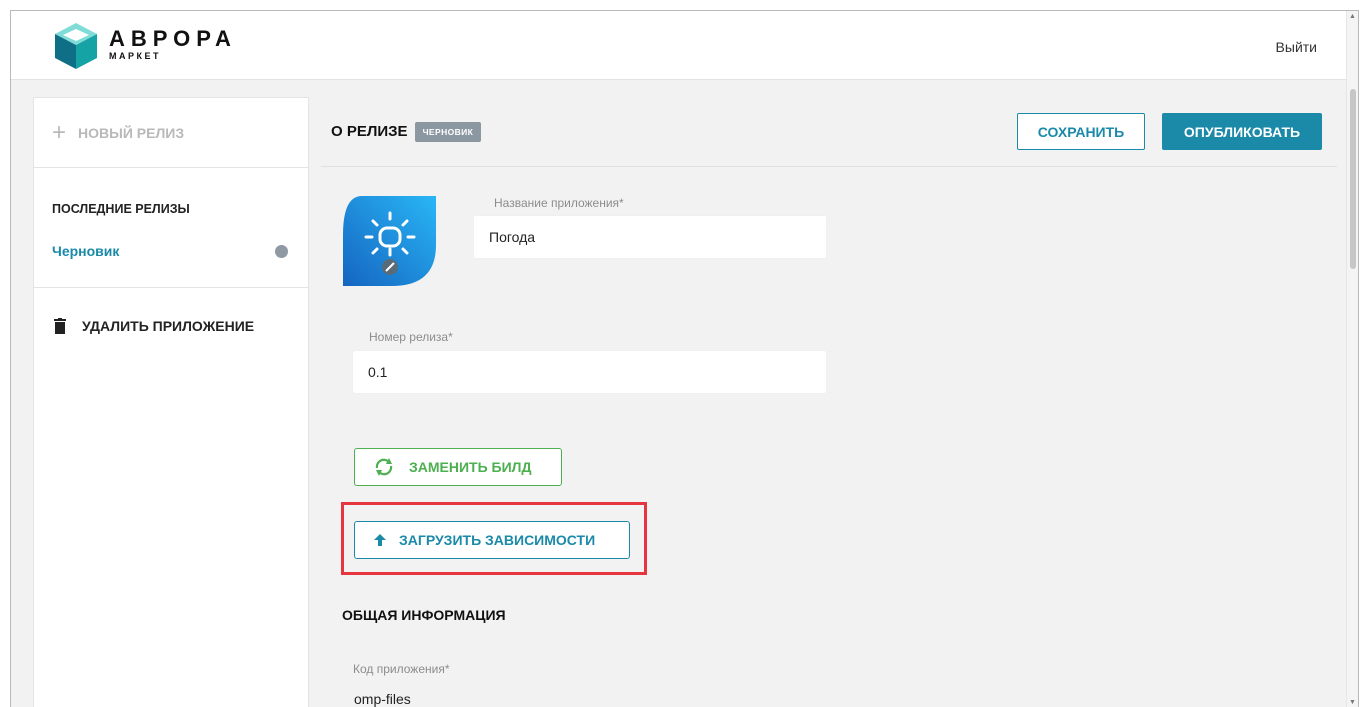  Describe the element at coordinates (448, 131) in the screenshot. I see `status-badge: ЧЕРНОВИК` at that location.